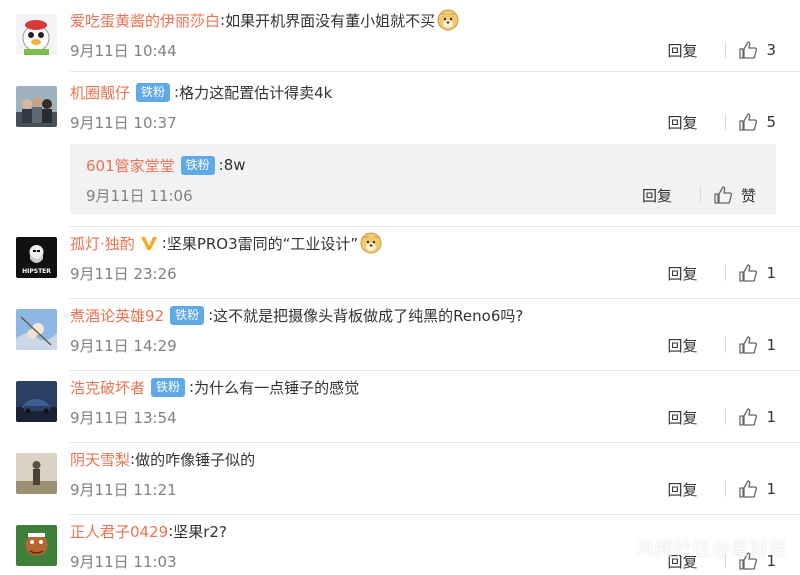 The width and height of the screenshot is (800, 575). I want to click on like-count: 5, so click(771, 122).